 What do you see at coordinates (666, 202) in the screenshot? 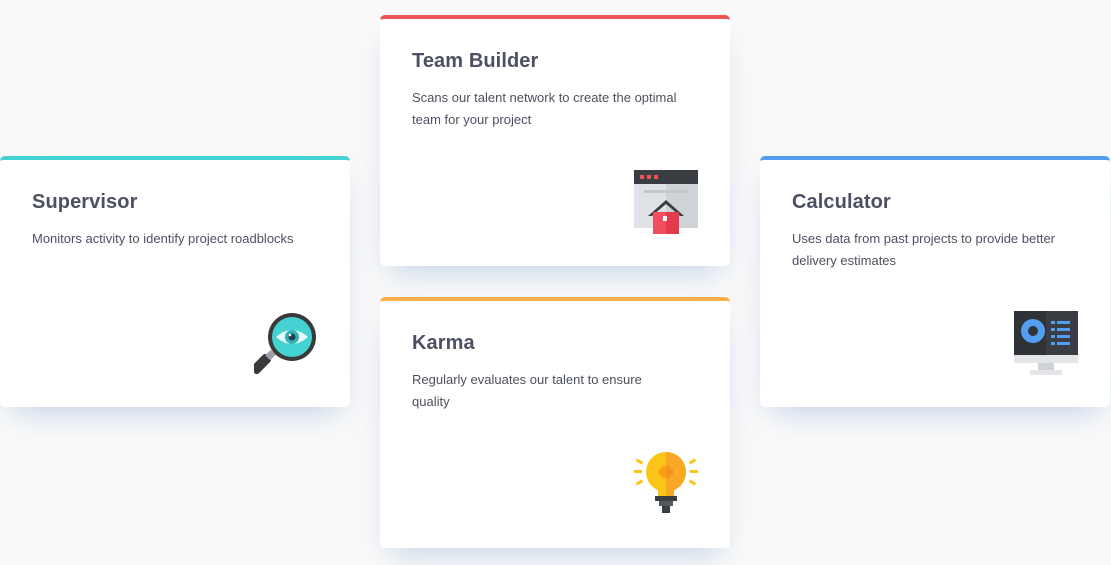
I see `browser-house-icon` at bounding box center [666, 202].